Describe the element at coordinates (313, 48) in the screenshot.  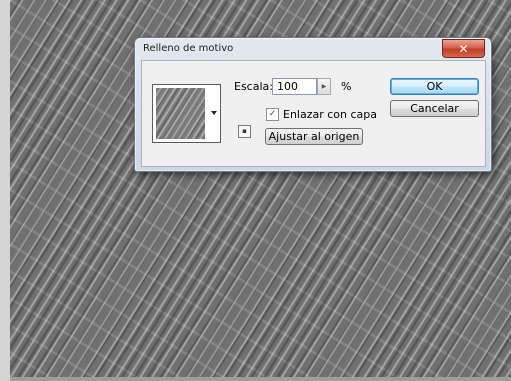
I see `dialog-titlebar: Relleno de motivo ✕` at that location.